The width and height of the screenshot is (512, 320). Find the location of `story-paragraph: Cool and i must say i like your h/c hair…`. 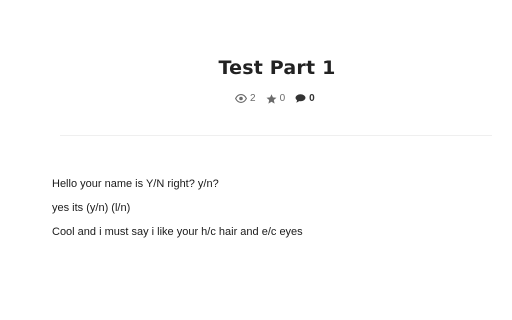

story-paragraph: Cool and i must say i like your h/c hair… is located at coordinates (177, 232).